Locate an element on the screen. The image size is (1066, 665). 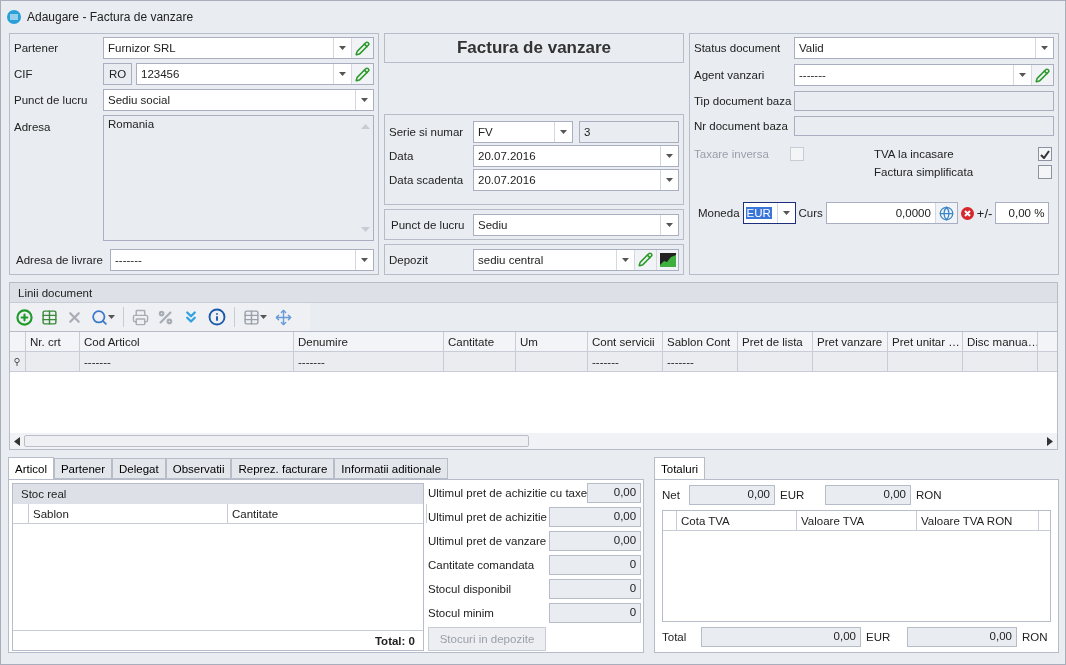
tab: Observatii is located at coordinates (198, 468).